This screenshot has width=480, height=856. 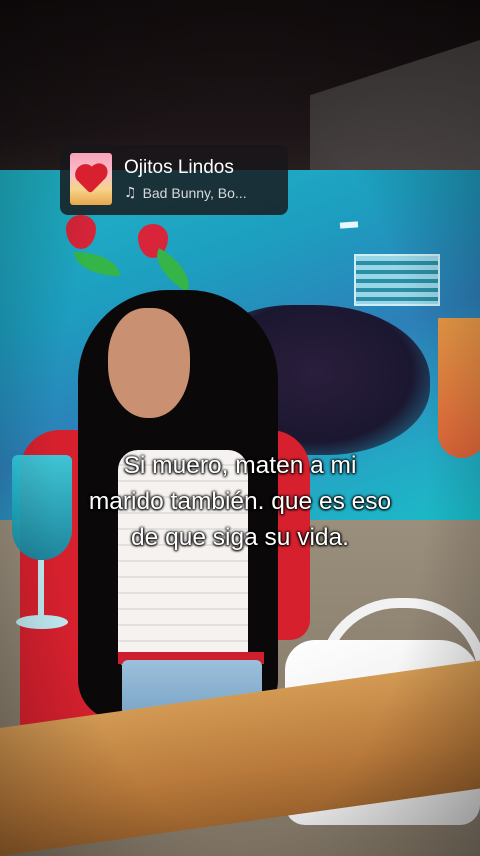 I want to click on caption-line: de que siga su vida., so click(x=240, y=537).